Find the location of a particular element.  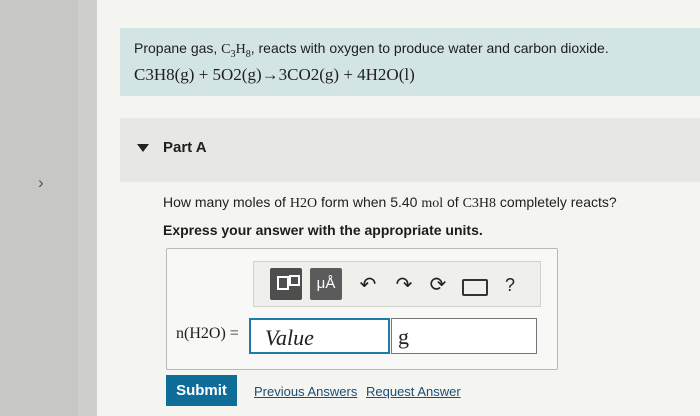

undo-icon: ↶ is located at coordinates (368, 285).